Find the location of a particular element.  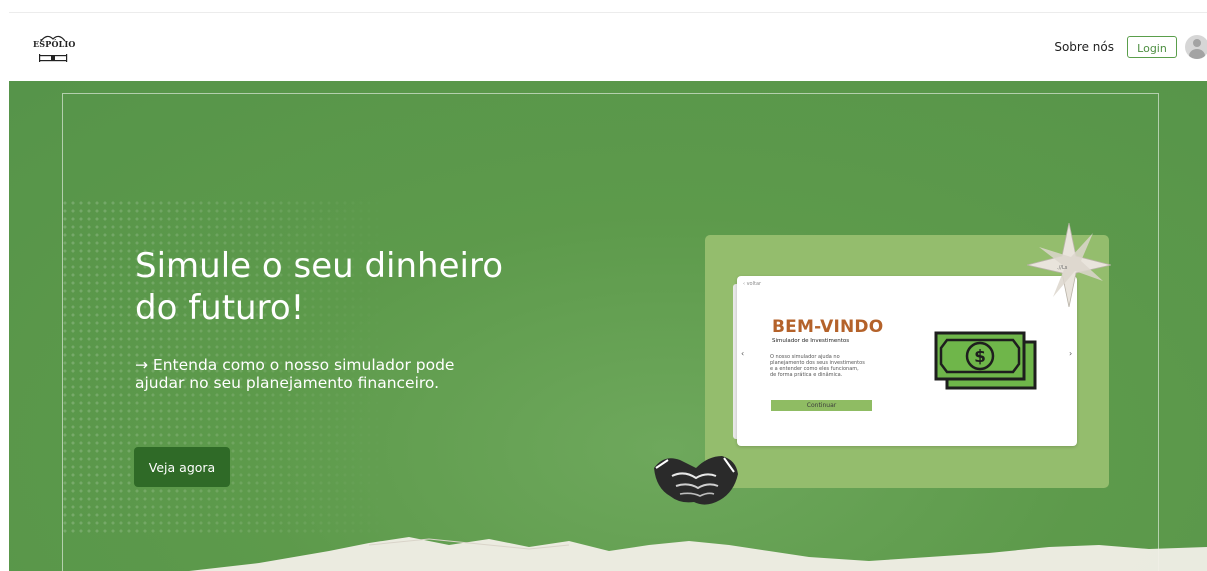

handshake-icon is located at coordinates (696, 480).